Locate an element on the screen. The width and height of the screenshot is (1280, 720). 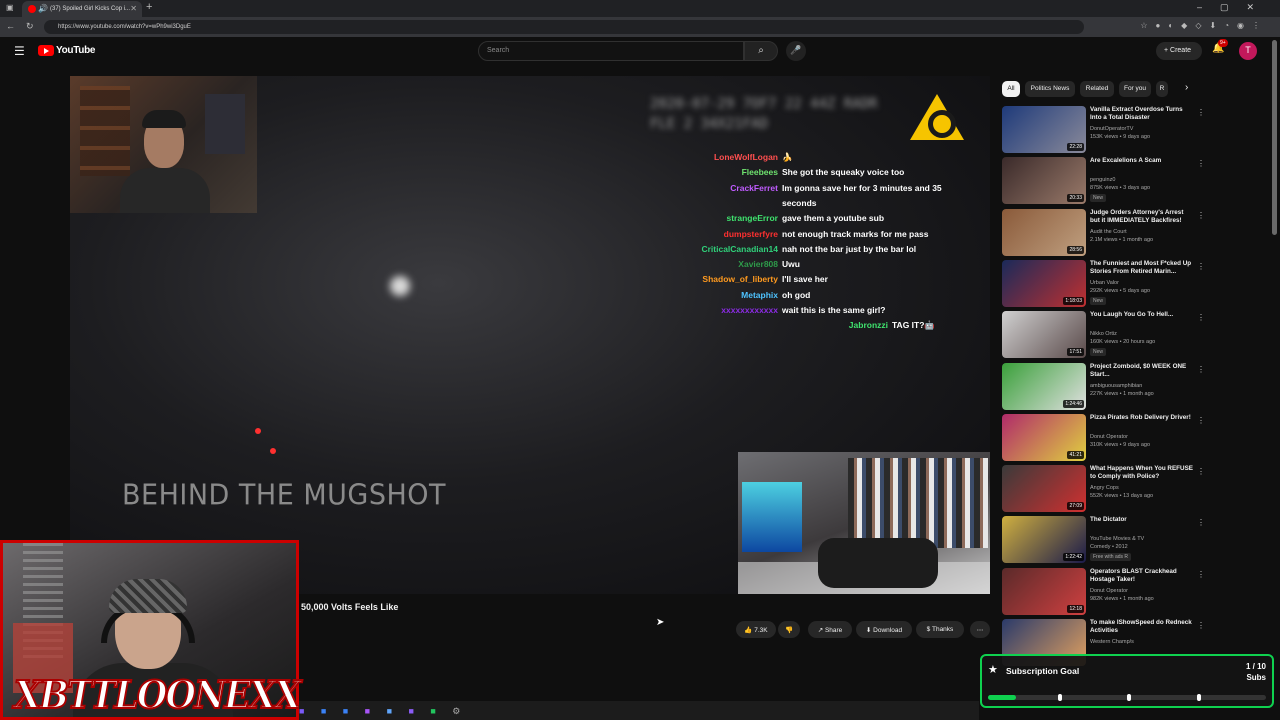
youtube-logo-icon is located at coordinates (46, 50).